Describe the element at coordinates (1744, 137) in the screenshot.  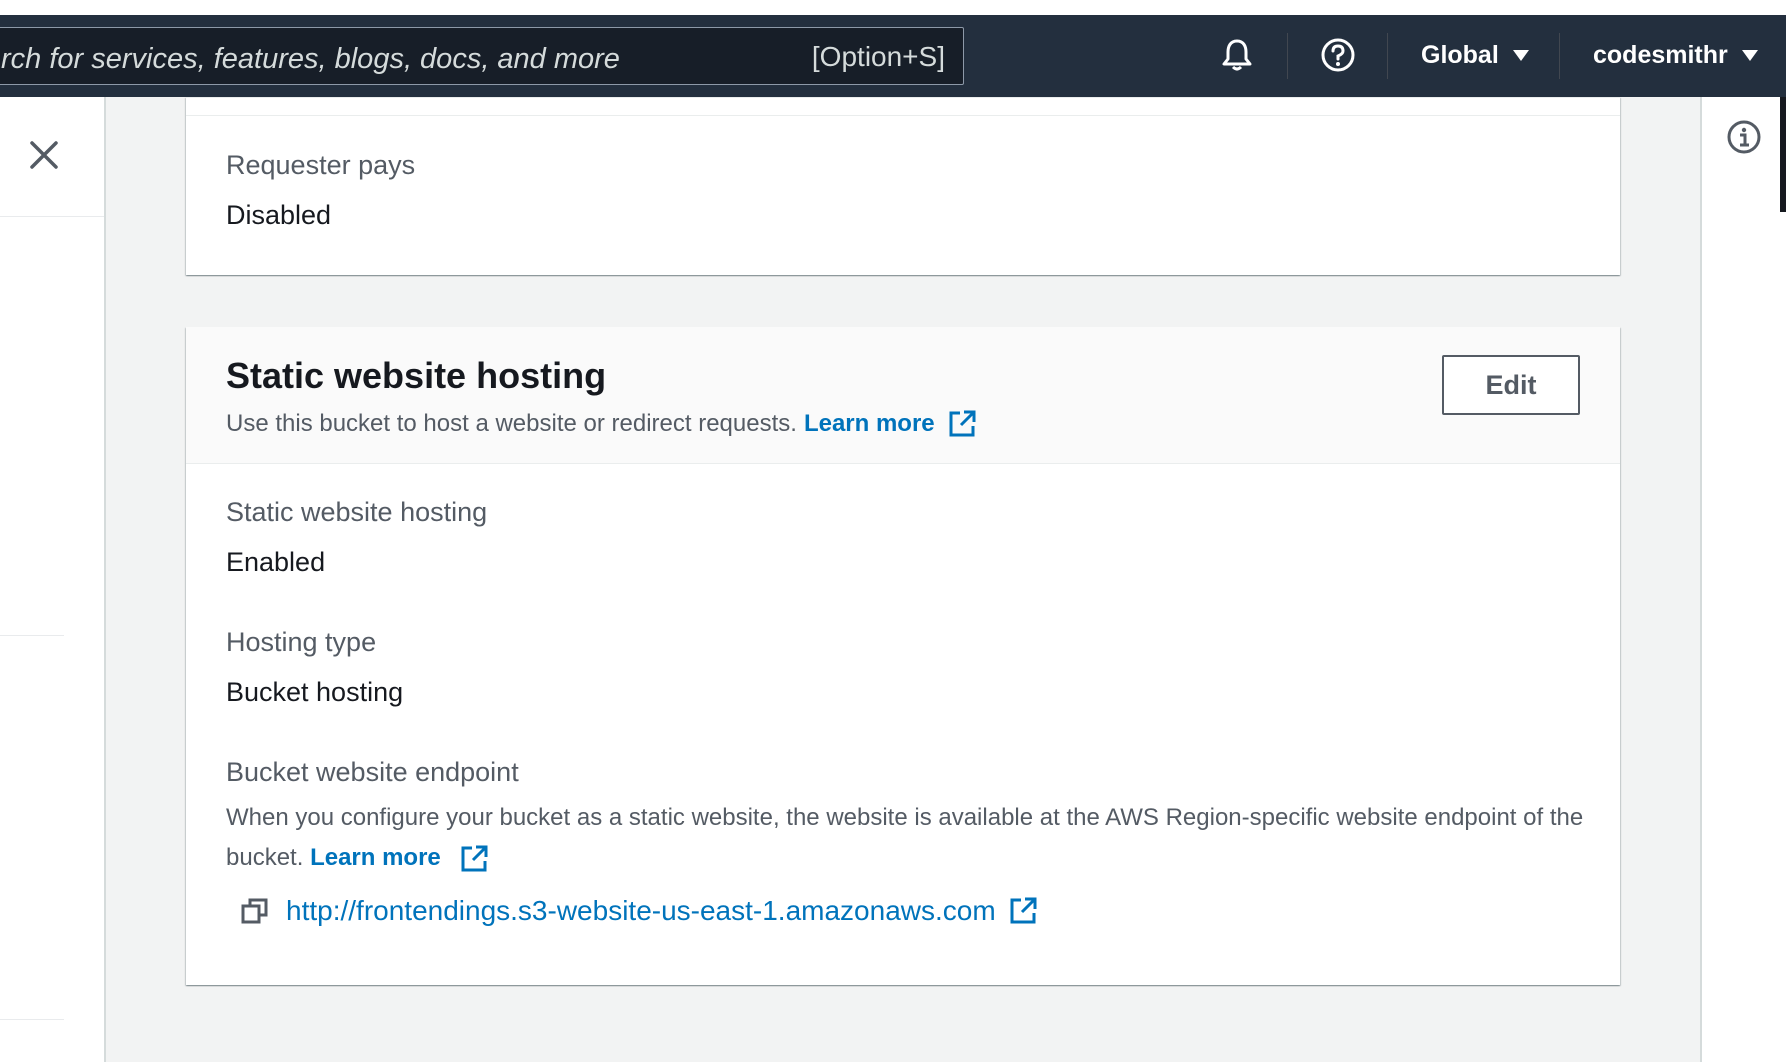
I see `info-icon` at that location.